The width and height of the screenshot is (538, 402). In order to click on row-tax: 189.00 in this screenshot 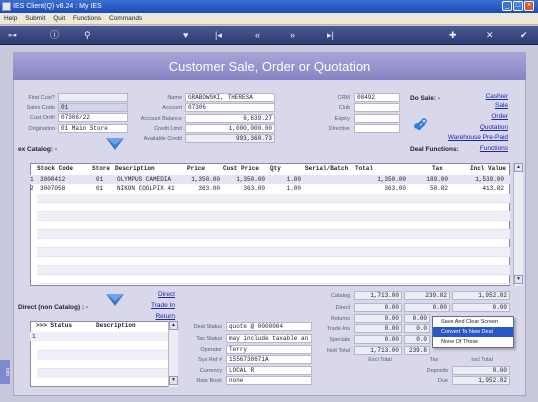, I will do `click(437, 179)`.